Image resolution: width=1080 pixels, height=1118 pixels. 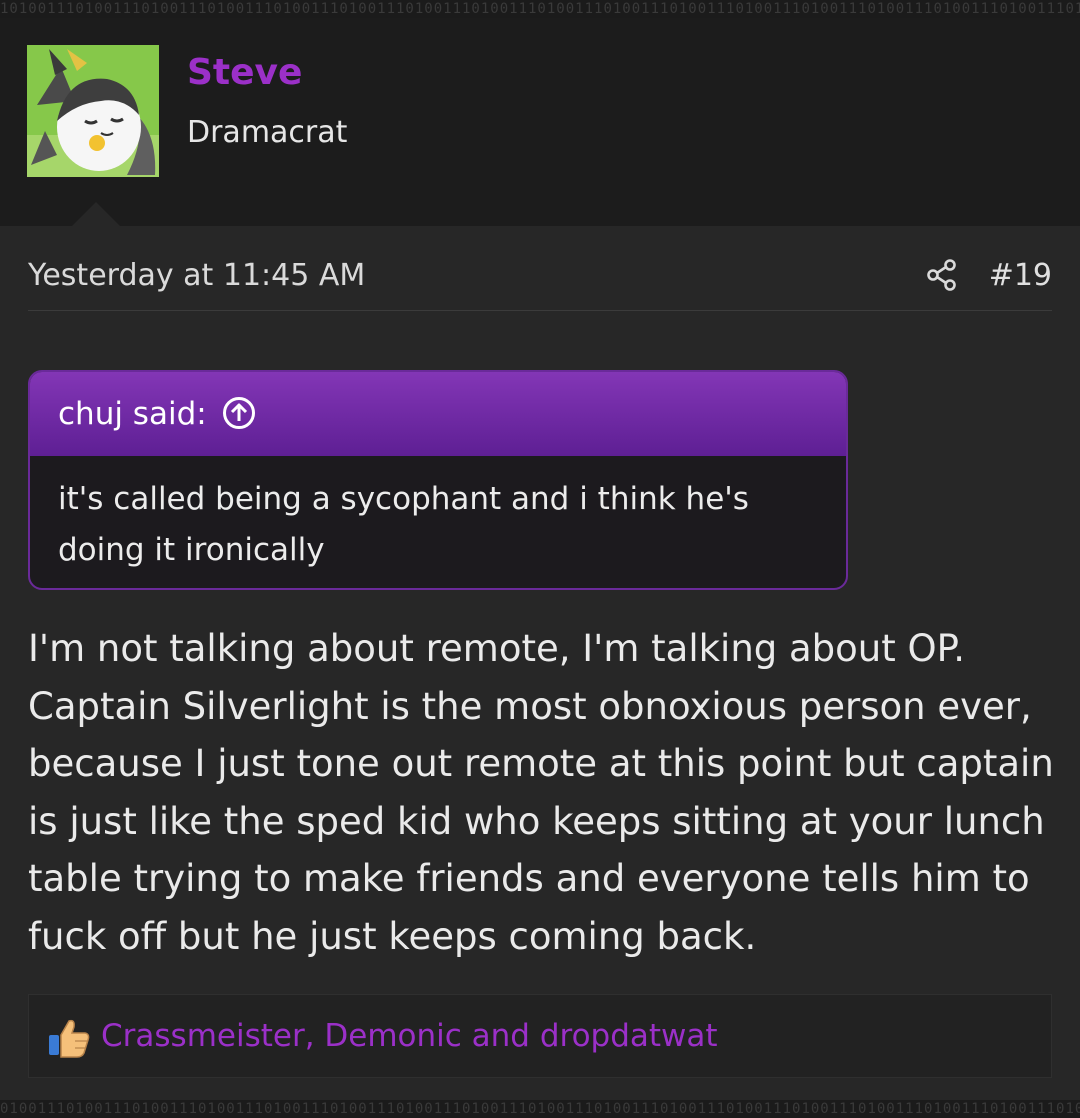 I want to click on avatar, so click(x=93, y=111).